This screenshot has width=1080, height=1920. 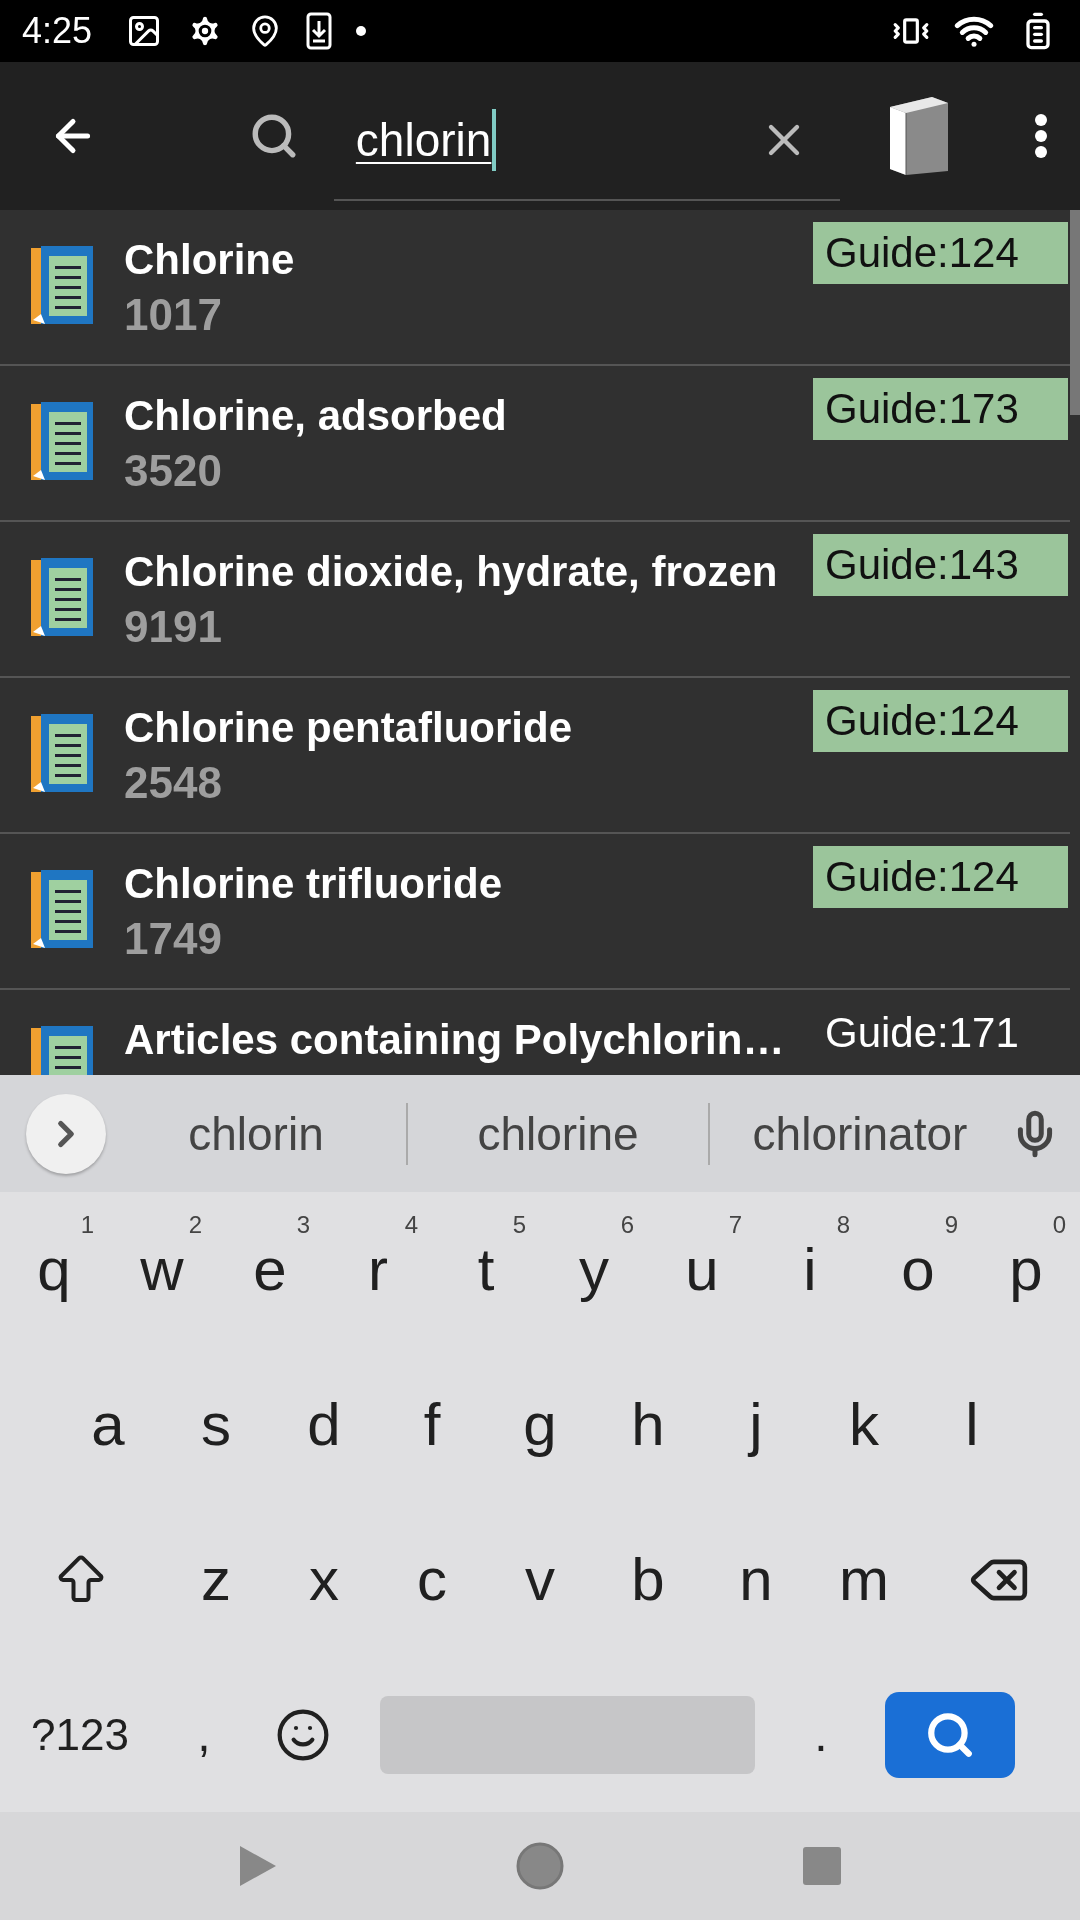 I want to click on guide-label: Guide:143, so click(x=940, y=565).